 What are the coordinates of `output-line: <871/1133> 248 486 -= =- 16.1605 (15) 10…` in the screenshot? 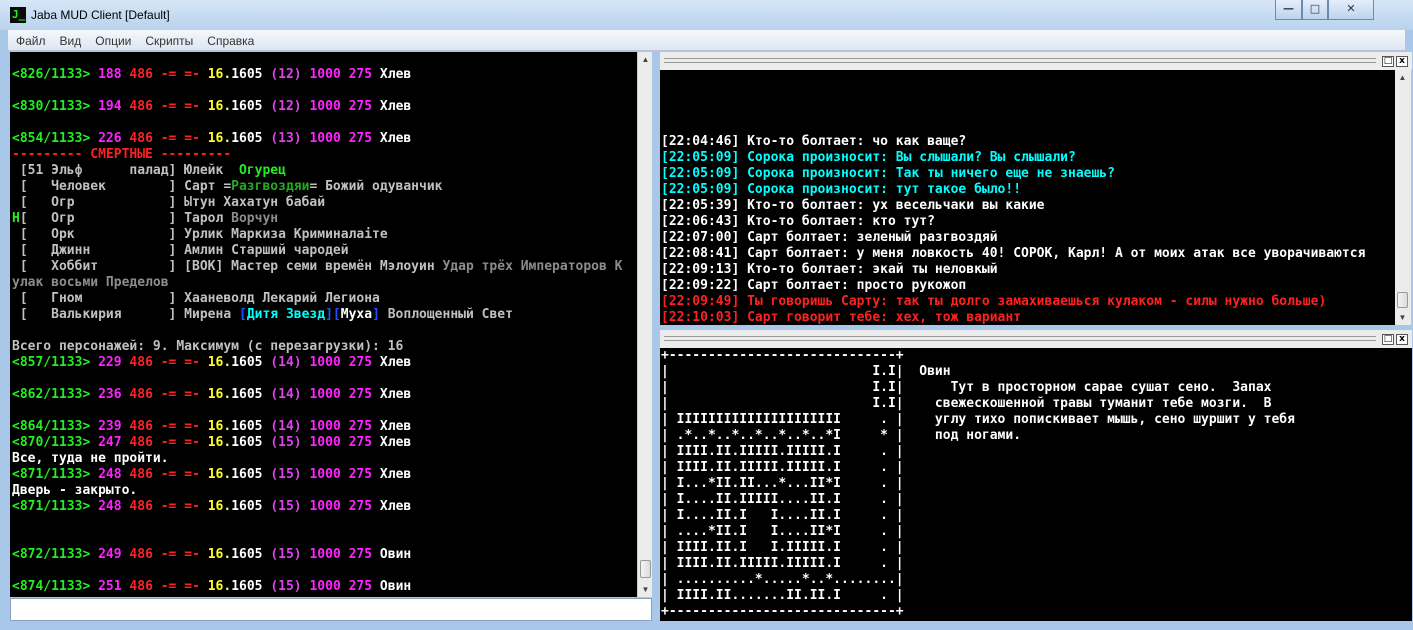 It's located at (324, 475).